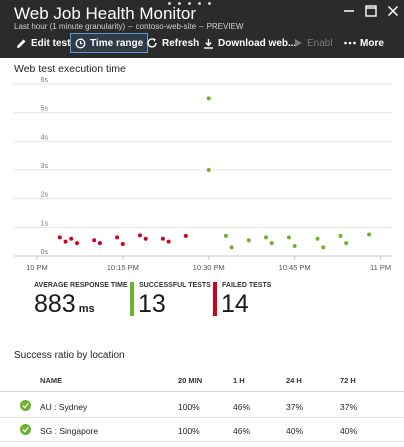 The image size is (404, 447). I want to click on y-tick-label: 2s, so click(45, 195).